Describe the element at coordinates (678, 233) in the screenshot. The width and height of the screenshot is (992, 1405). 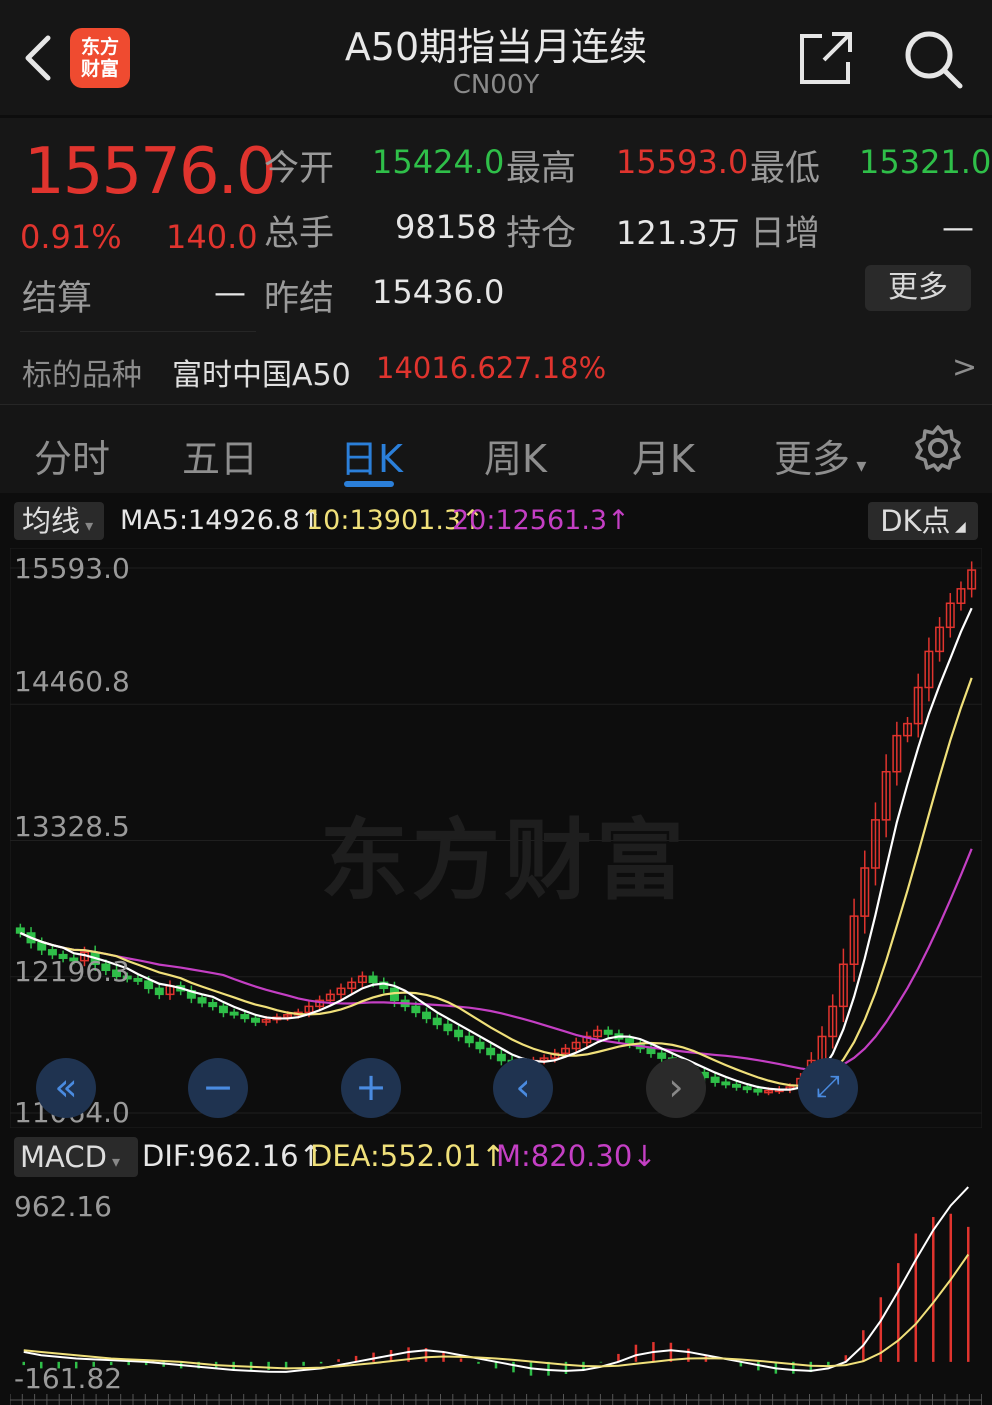
I see `open-interest-value: 121.3万` at that location.